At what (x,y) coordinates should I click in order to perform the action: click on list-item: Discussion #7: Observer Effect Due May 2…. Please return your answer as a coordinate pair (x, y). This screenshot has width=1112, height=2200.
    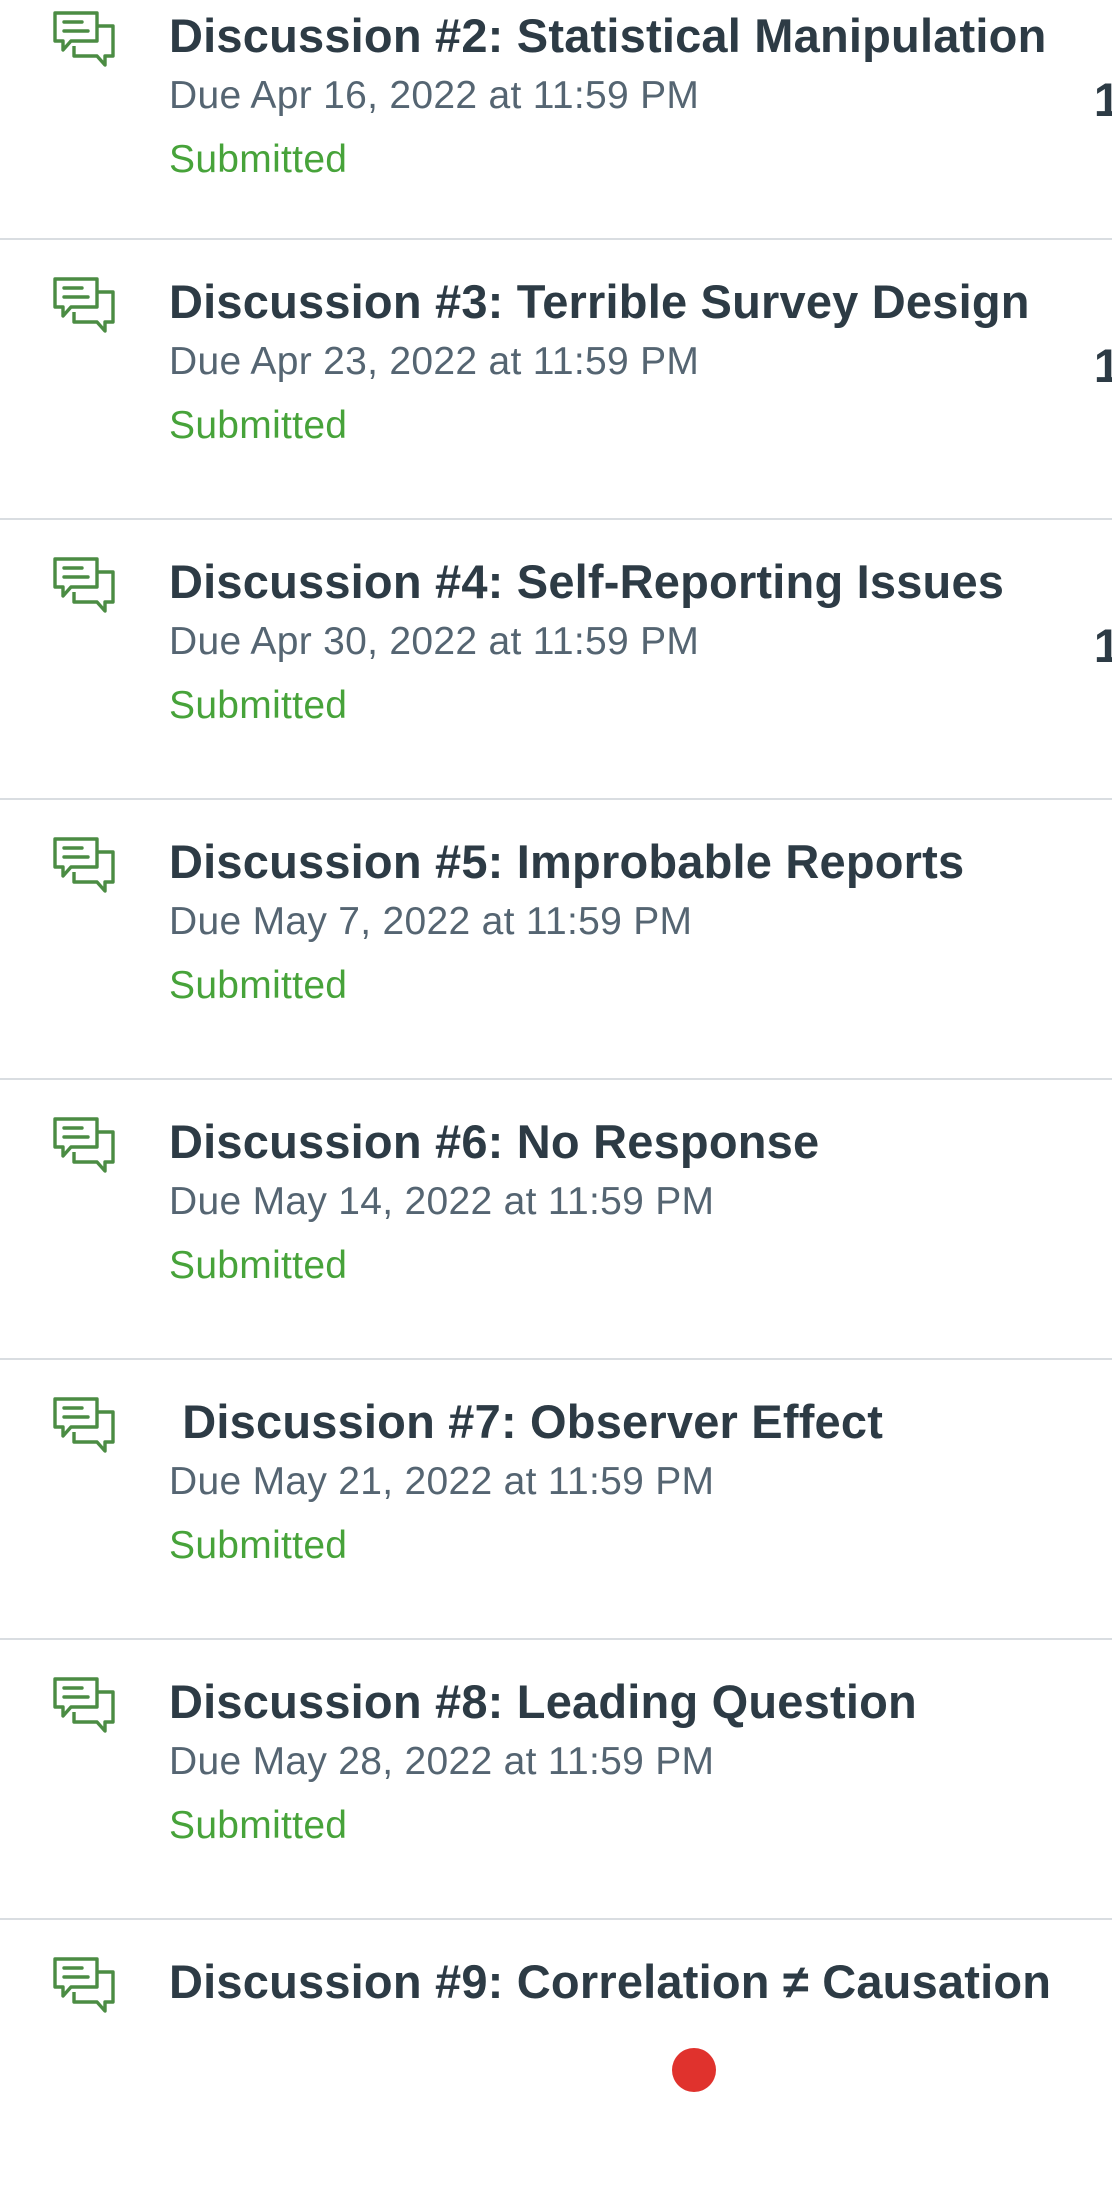
    Looking at the image, I should click on (556, 1500).